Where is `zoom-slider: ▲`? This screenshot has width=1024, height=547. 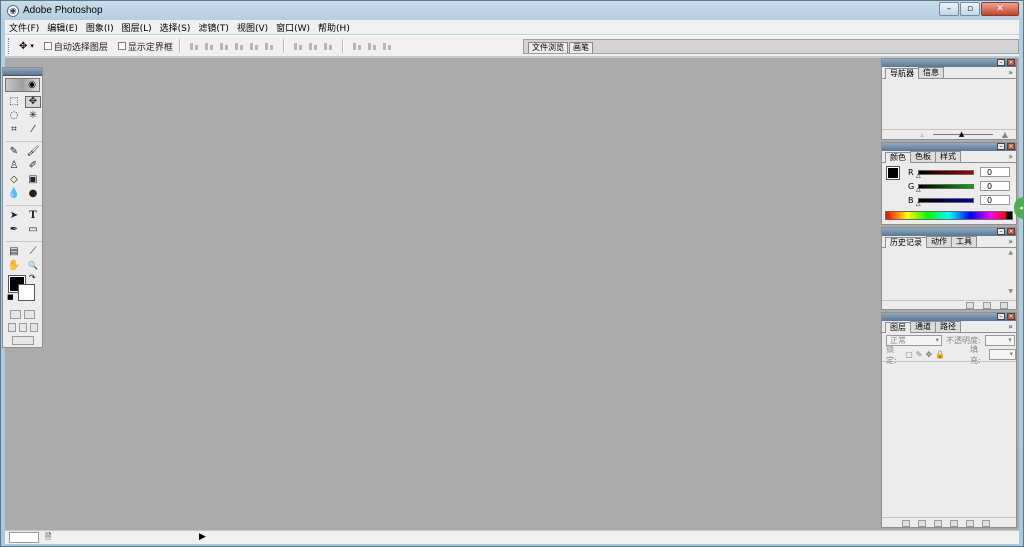
zoom-slider: ▲ is located at coordinates (962, 134).